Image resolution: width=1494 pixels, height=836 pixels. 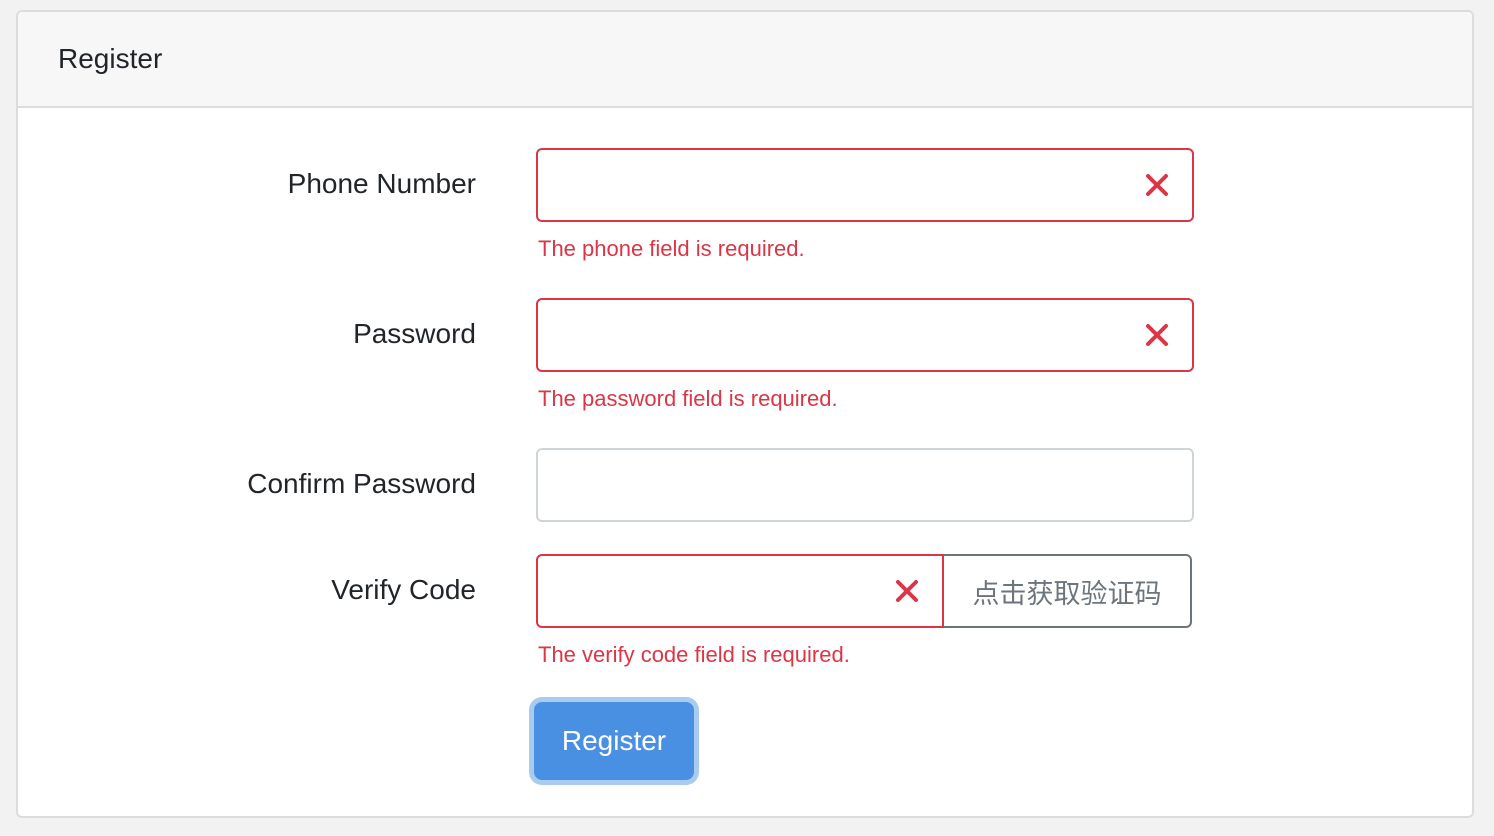 I want to click on password-field, so click(x=865, y=335).